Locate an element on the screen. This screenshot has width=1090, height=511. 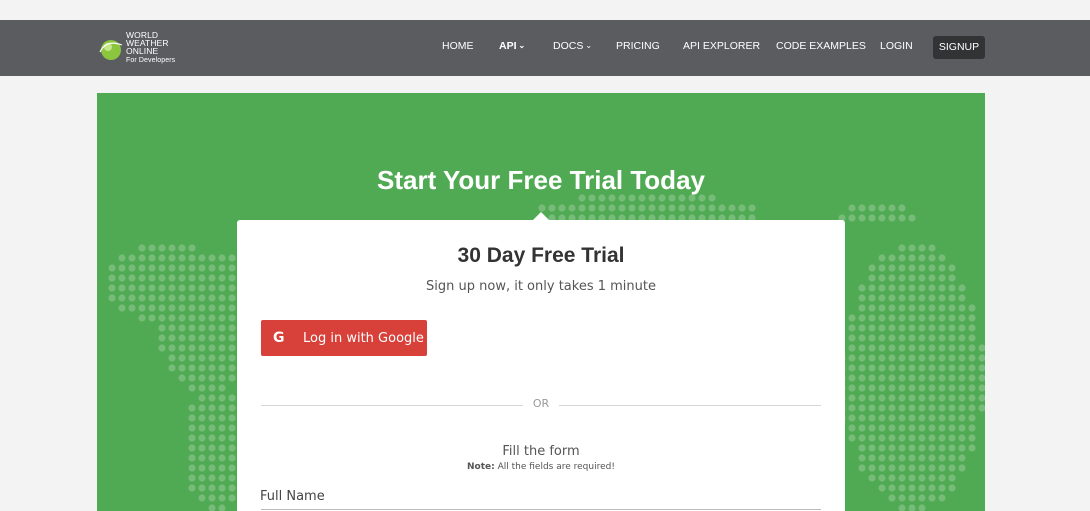
nav-code-examples-label: CODE EXAMPLES is located at coordinates (821, 46).